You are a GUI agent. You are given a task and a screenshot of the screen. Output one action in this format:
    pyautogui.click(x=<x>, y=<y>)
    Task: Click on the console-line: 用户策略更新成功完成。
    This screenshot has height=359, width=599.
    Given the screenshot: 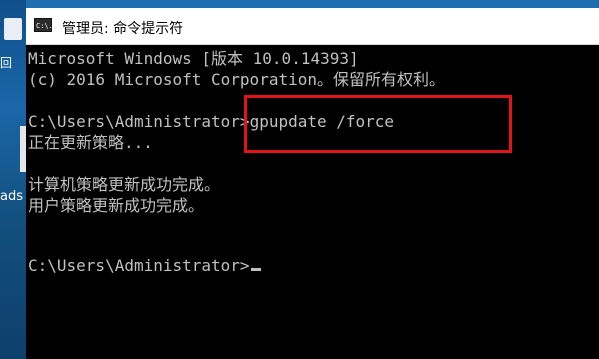 What is the action you would take?
    pyautogui.click(x=116, y=205)
    